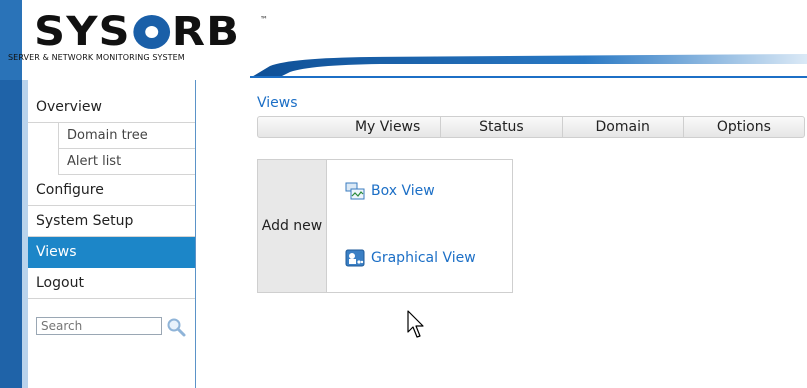 Image resolution: width=807 pixels, height=388 pixels. What do you see at coordinates (623, 127) in the screenshot?
I see `tab-domain: Domain` at bounding box center [623, 127].